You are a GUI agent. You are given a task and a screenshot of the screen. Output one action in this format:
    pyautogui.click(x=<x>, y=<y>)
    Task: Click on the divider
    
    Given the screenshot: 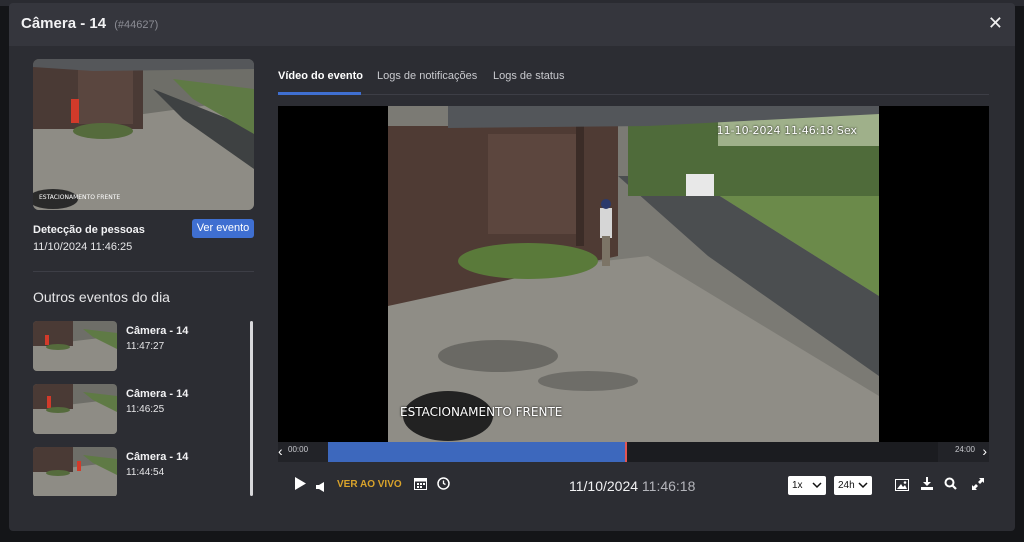 What is the action you would take?
    pyautogui.click(x=143, y=271)
    